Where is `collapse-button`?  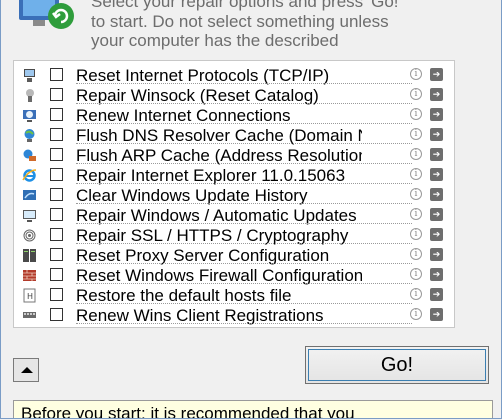 collapse-button is located at coordinates (26, 370).